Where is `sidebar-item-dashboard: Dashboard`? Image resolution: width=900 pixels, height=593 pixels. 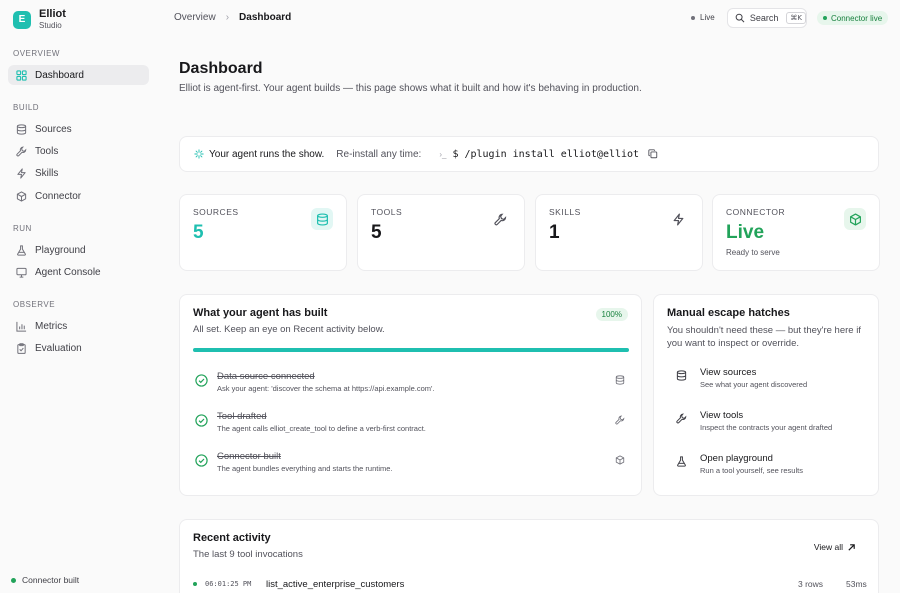 sidebar-item-dashboard: Dashboard is located at coordinates (78, 75).